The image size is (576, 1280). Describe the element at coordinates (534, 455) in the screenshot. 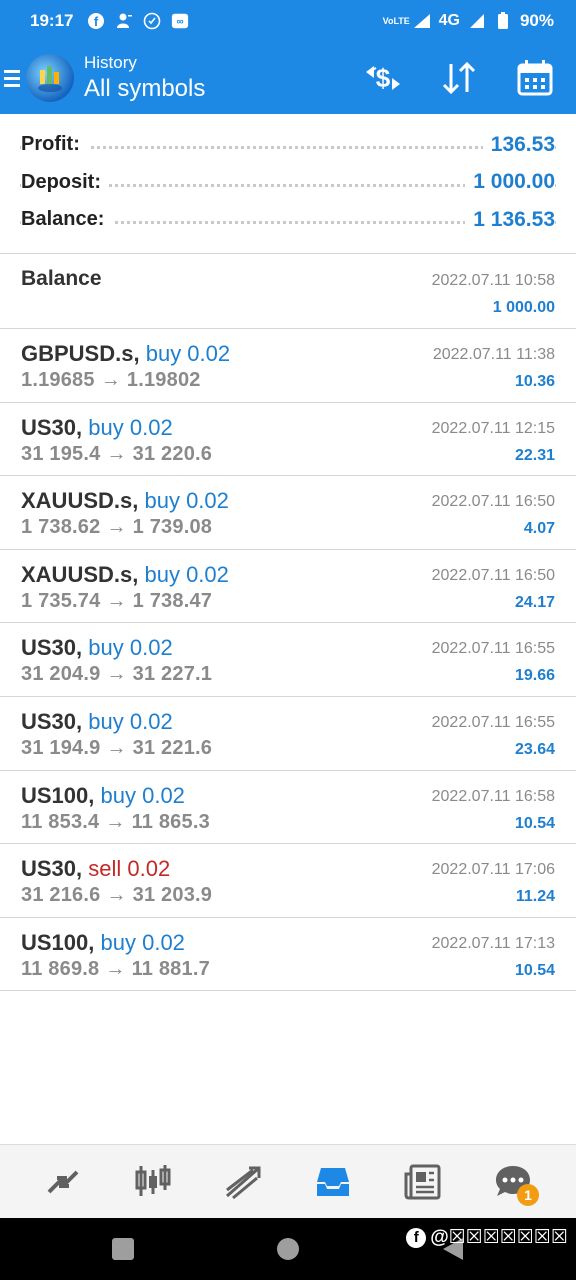

I see `deal-profit: 22.31` at that location.